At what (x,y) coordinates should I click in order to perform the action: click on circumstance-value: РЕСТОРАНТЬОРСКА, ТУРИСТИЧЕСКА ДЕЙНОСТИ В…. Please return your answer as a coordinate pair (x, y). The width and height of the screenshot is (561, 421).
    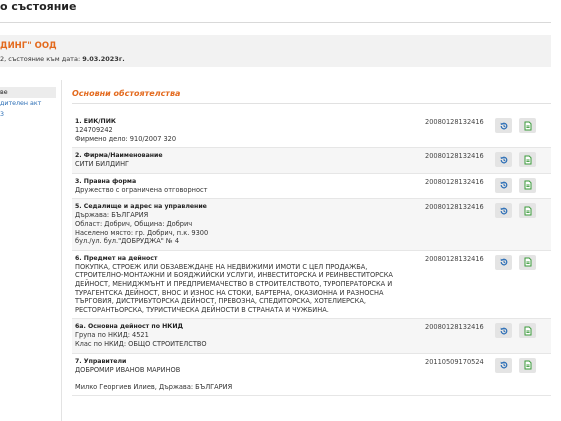
    Looking at the image, I should click on (202, 309).